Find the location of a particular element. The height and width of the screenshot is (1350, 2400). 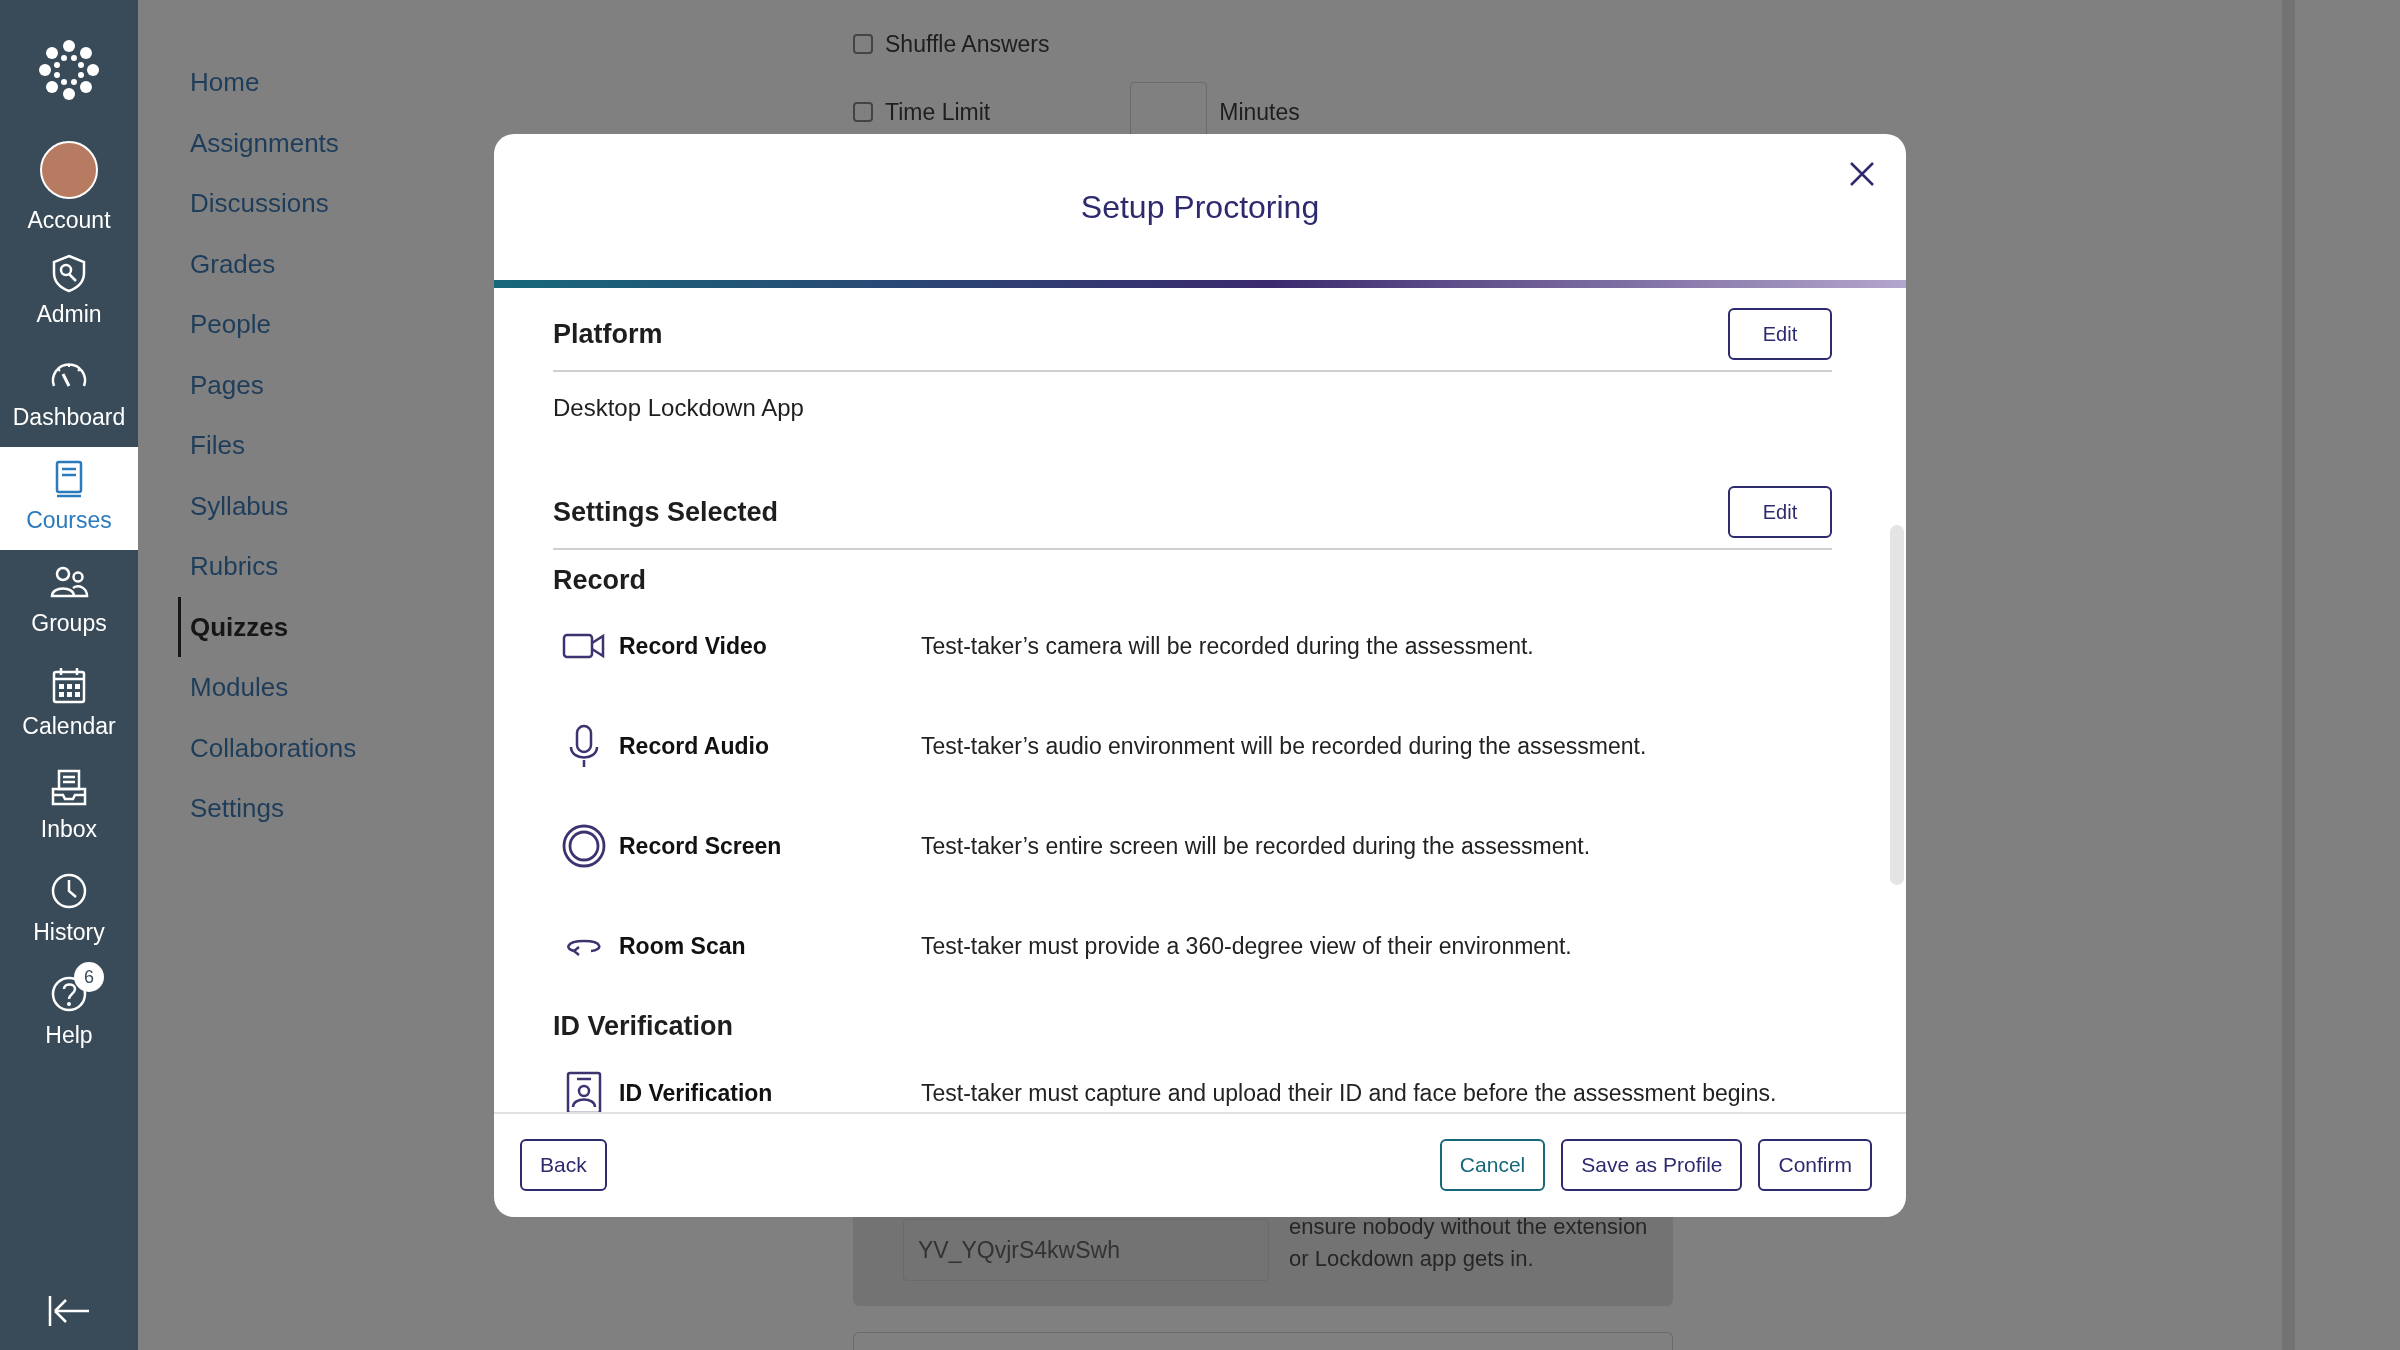

collapse-arrow-icon is located at coordinates (69, 1311).